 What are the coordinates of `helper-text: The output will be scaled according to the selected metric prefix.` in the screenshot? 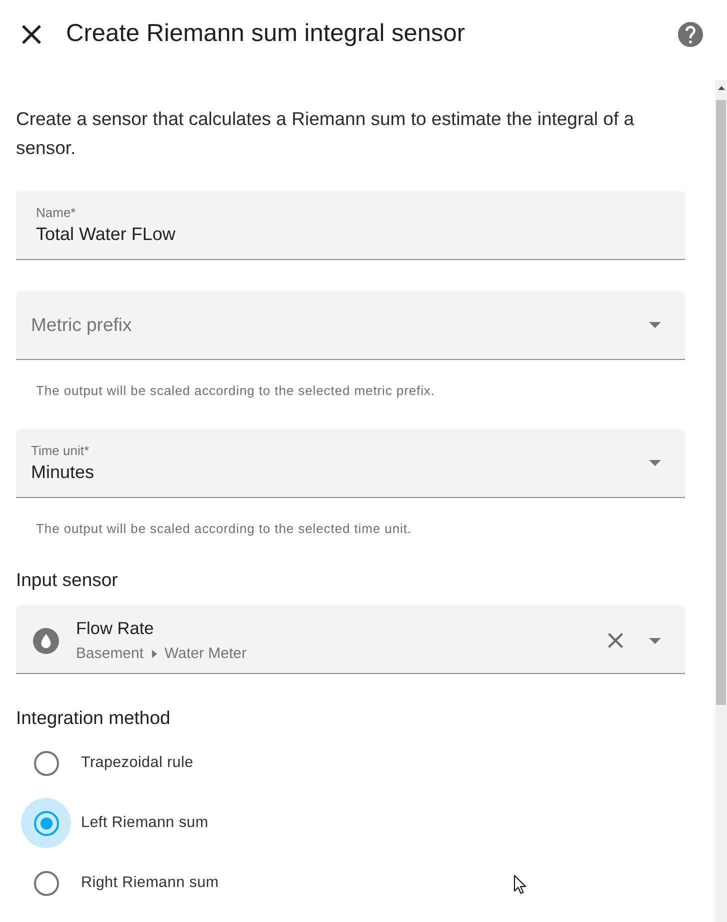 It's located at (236, 391).